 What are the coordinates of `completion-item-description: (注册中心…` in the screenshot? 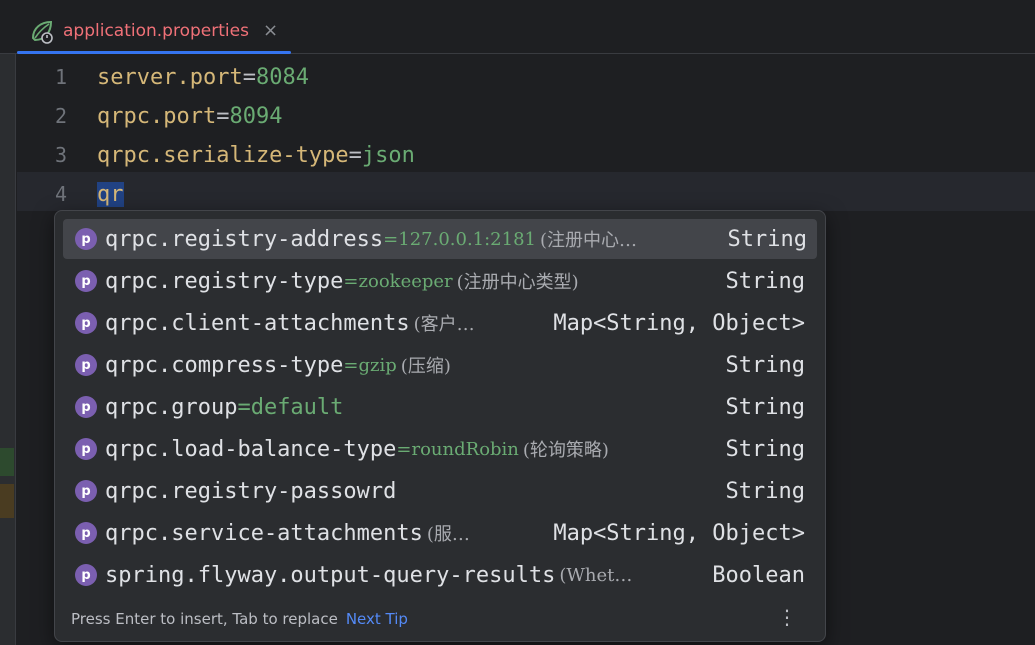 It's located at (589, 240).